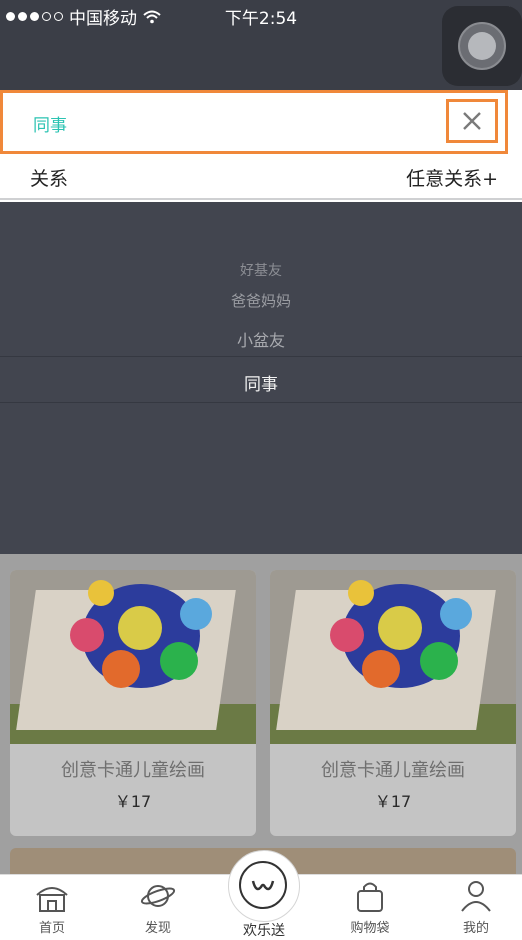  I want to click on happy-send-icon, so click(263, 885).